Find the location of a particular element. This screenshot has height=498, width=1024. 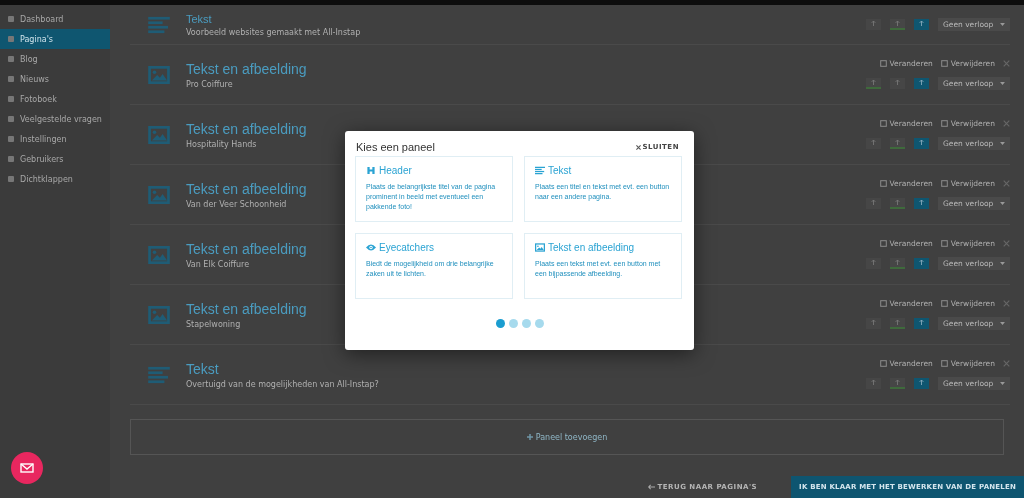

sidebar-item: Blog is located at coordinates (55, 59).